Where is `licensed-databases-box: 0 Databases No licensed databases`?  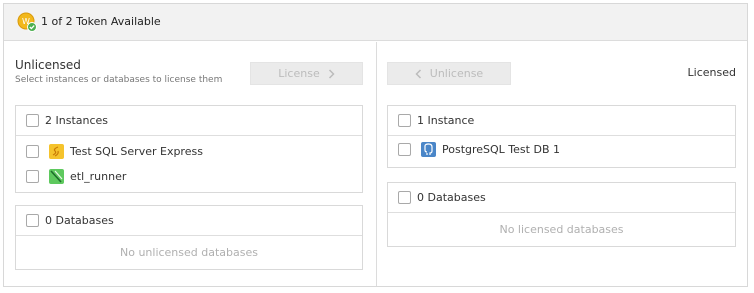
licensed-databases-box: 0 Databases No licensed databases is located at coordinates (561, 214).